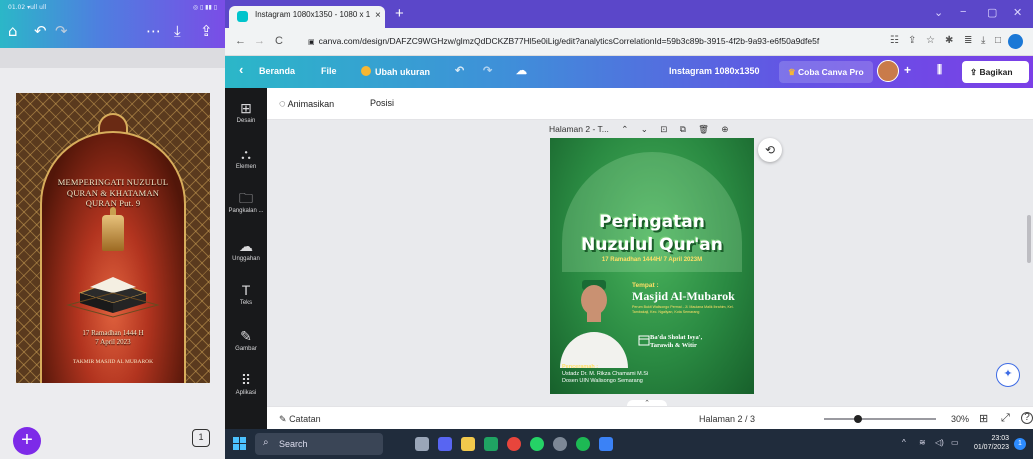 The image size is (1033, 459). What do you see at coordinates (663, 129) in the screenshot?
I see `lock-icon: ⊡` at bounding box center [663, 129].